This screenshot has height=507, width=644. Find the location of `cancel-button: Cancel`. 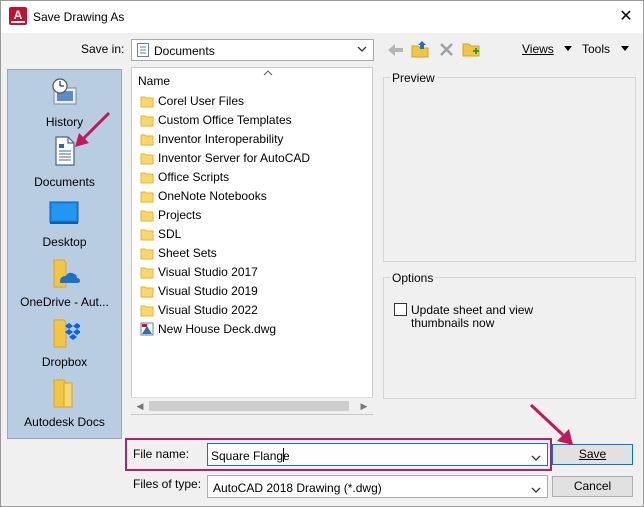

cancel-button: Cancel is located at coordinates (592, 486).